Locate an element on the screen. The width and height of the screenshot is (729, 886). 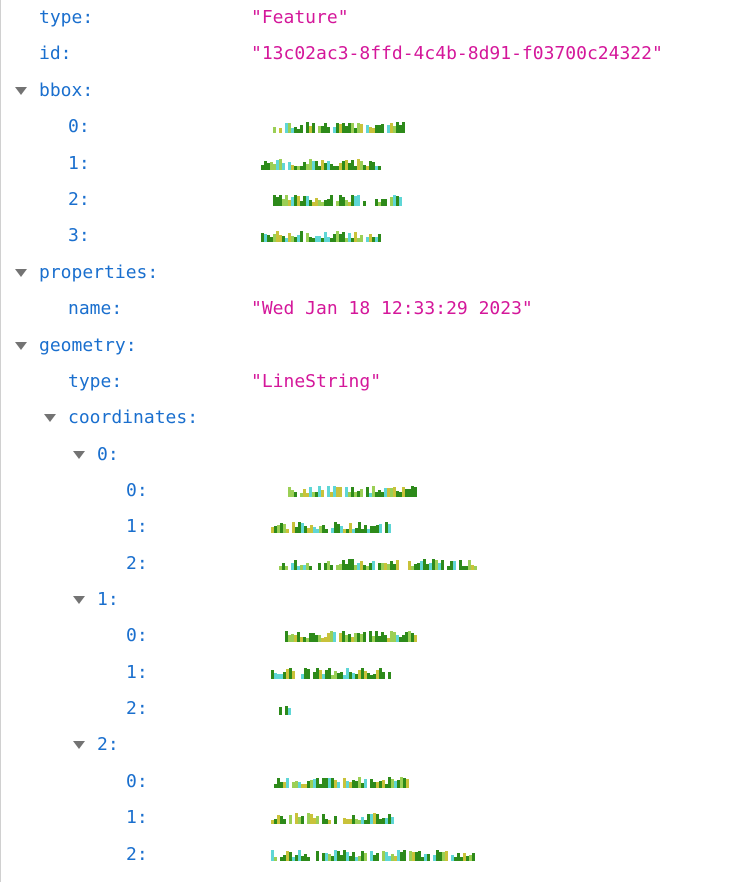
bbox-item: 0: is located at coordinates (365, 127).